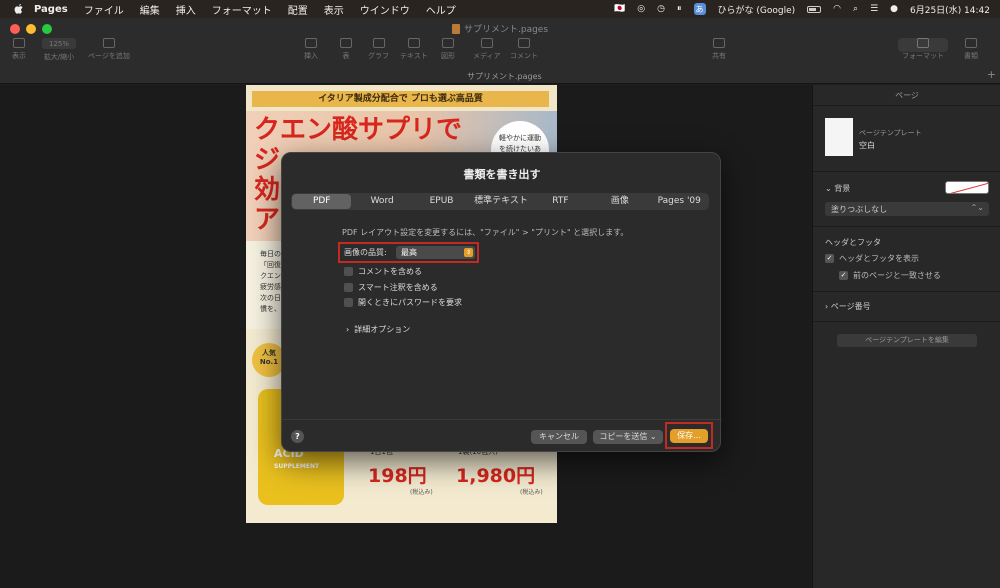 The image size is (1000, 588). I want to click on updown-chevron-icon: ⌃⌄, so click(977, 207).